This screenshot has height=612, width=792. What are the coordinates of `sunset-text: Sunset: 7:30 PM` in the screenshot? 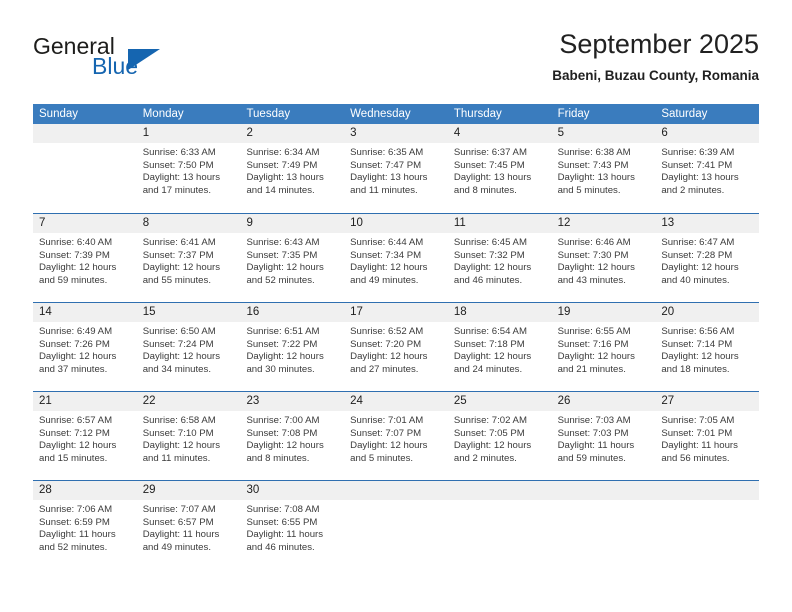 It's located at (593, 255).